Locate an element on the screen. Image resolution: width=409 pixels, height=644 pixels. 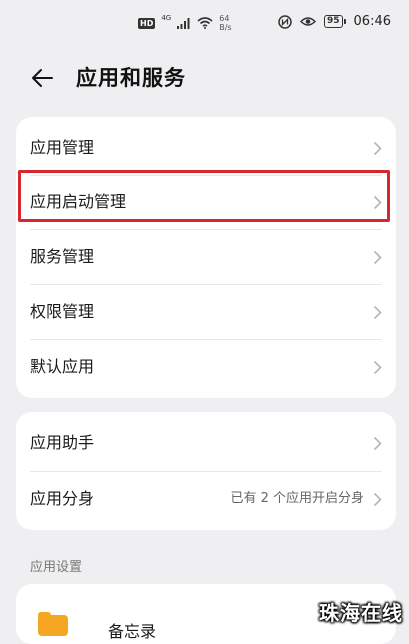
speed-value: 64 is located at coordinates (224, 18).